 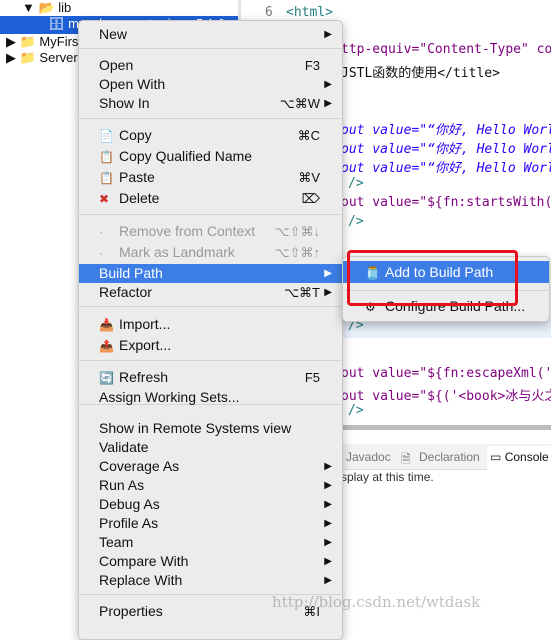 I want to click on menu-label: Replace With, so click(x=141, y=580).